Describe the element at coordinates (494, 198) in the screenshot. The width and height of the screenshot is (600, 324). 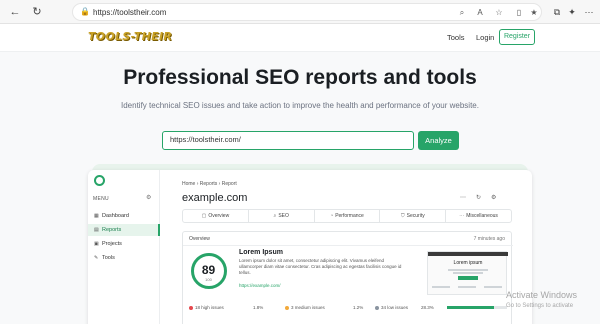
I see `settings-report-icon: ⚙` at that location.